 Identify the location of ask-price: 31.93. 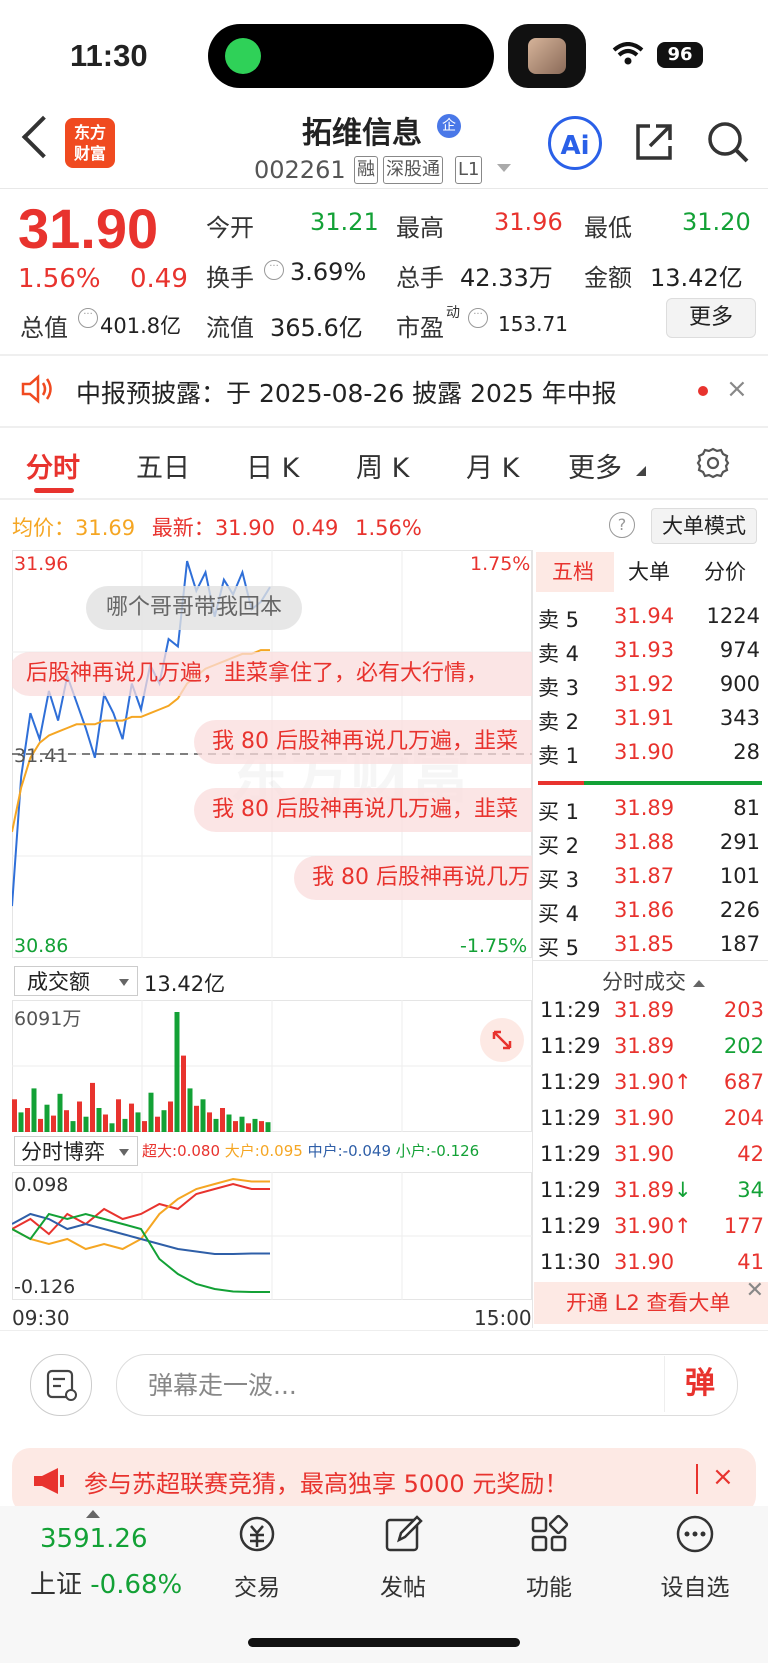
(644, 650).